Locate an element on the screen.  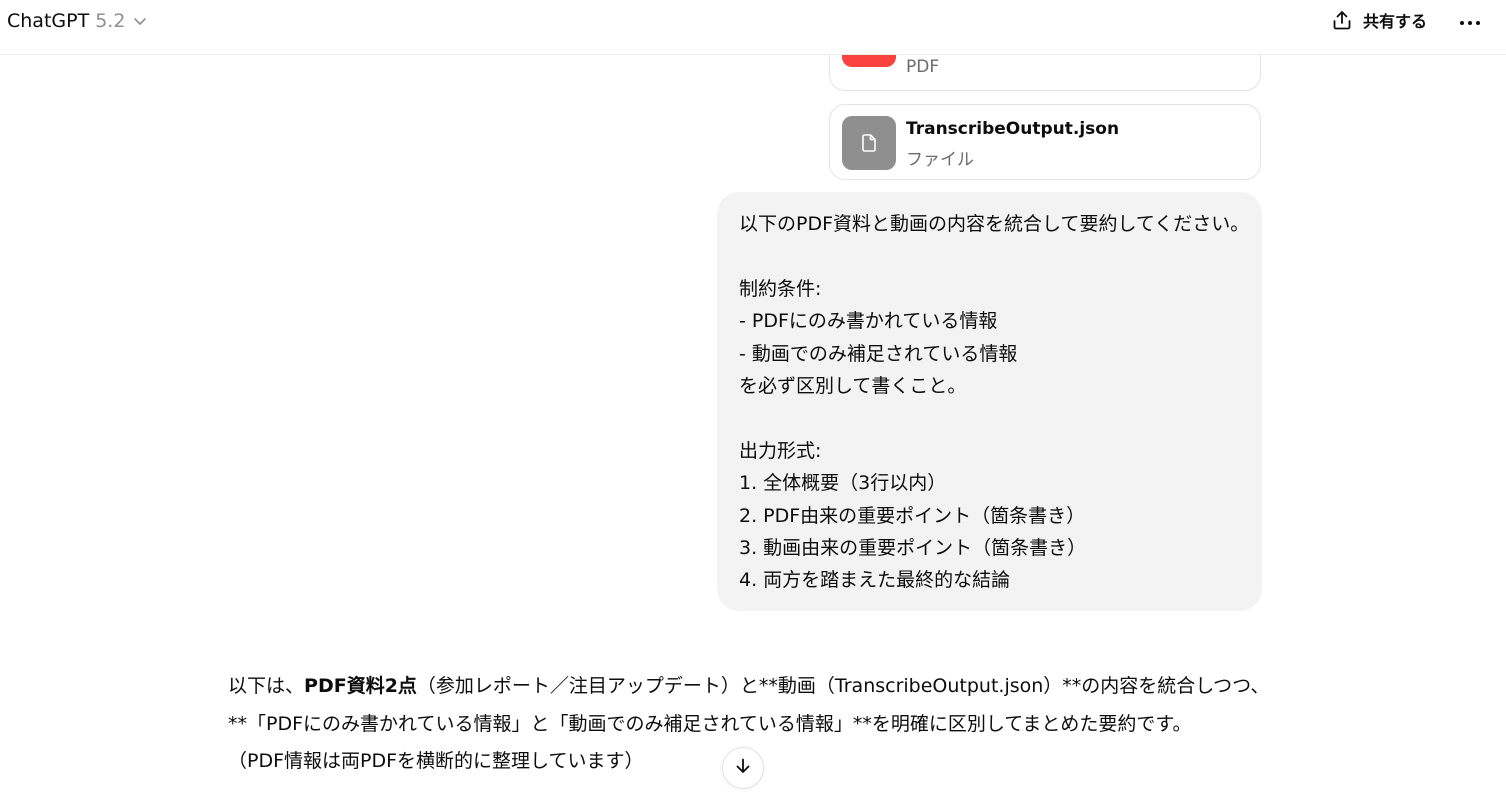
assistant-text: 以下は、 is located at coordinates (266, 686).